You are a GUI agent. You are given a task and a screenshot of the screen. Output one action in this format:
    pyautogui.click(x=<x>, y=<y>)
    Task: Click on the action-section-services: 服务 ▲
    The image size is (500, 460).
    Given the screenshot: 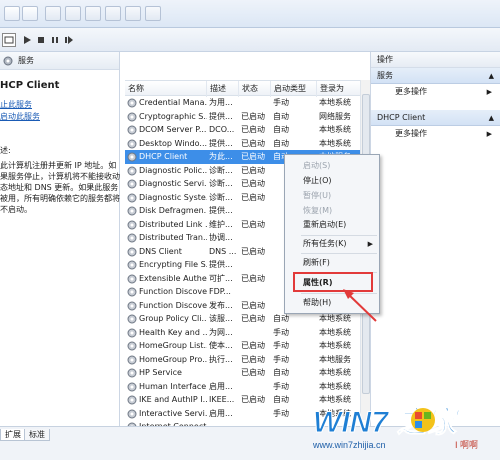 What is the action you would take?
    pyautogui.click(x=435, y=76)
    